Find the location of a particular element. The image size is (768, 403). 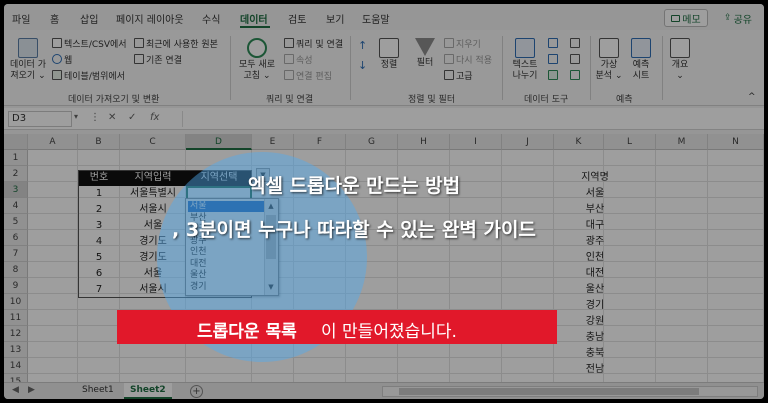

banner-text: 이 만들어졌습니다. is located at coordinates (389, 332).